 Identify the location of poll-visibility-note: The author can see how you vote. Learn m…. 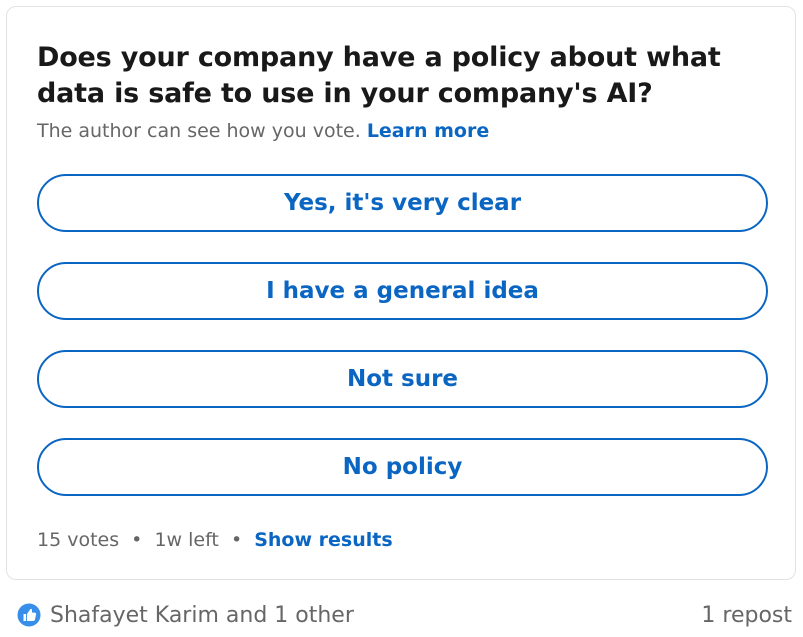
(263, 131).